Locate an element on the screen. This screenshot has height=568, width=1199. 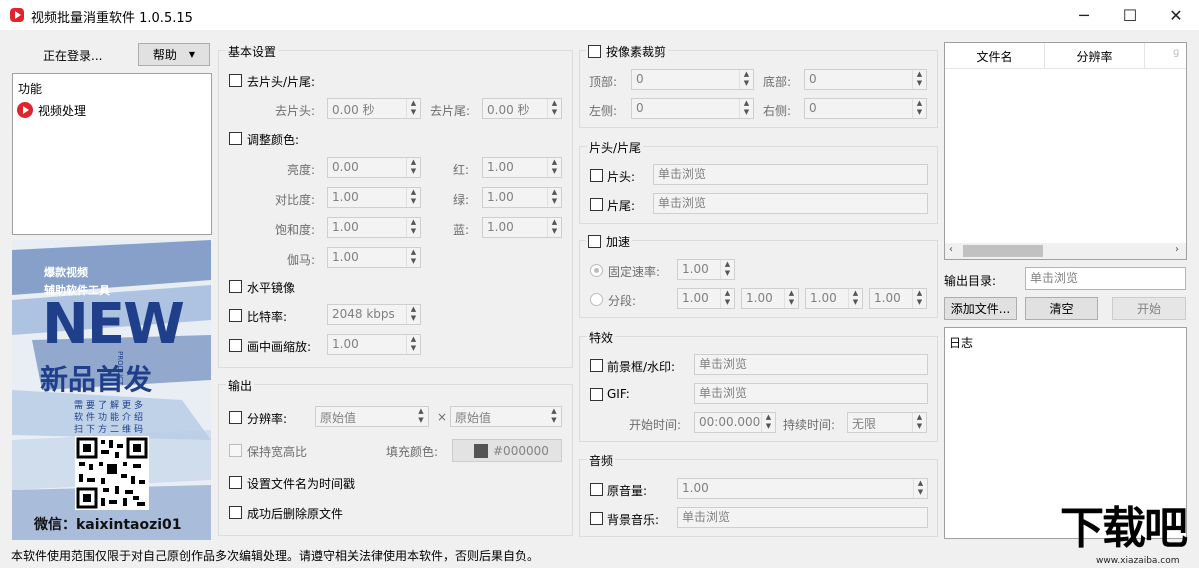
pip-checkbox is located at coordinates (235, 345).